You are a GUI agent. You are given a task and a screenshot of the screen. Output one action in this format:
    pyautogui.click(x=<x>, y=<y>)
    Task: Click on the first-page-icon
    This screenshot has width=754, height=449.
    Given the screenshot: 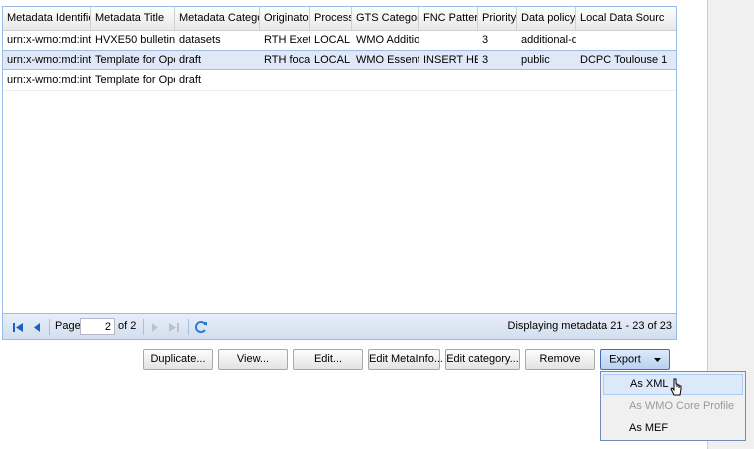 What is the action you would take?
    pyautogui.click(x=18, y=327)
    